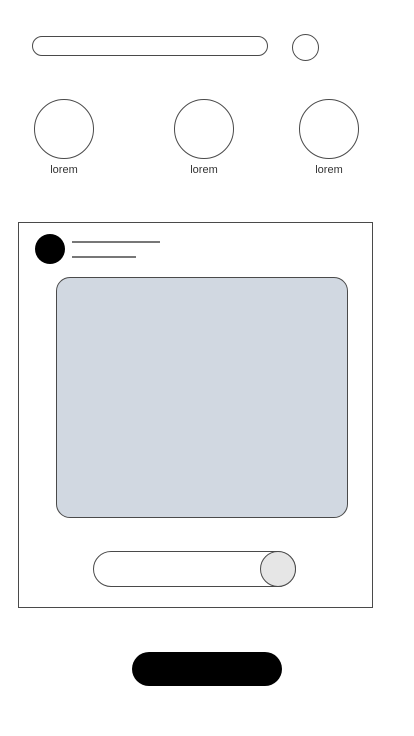  I want to click on author-name-placeholder, so click(116, 242).